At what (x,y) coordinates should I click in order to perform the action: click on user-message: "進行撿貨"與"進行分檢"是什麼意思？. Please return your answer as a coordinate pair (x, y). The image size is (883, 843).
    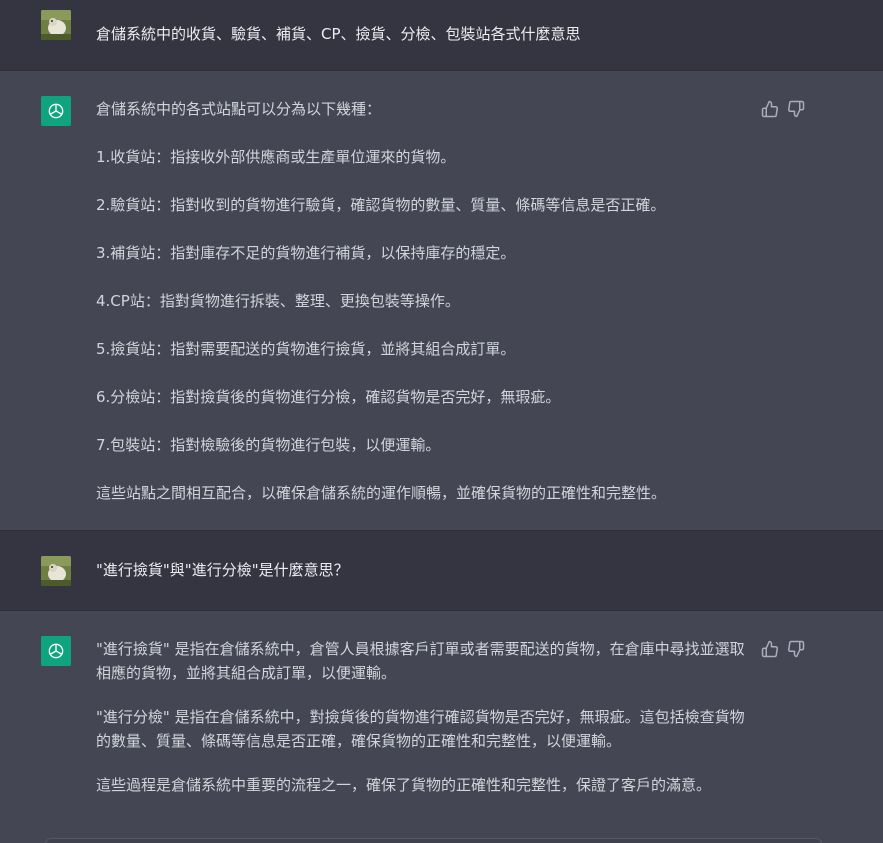
    Looking at the image, I should click on (441, 571).